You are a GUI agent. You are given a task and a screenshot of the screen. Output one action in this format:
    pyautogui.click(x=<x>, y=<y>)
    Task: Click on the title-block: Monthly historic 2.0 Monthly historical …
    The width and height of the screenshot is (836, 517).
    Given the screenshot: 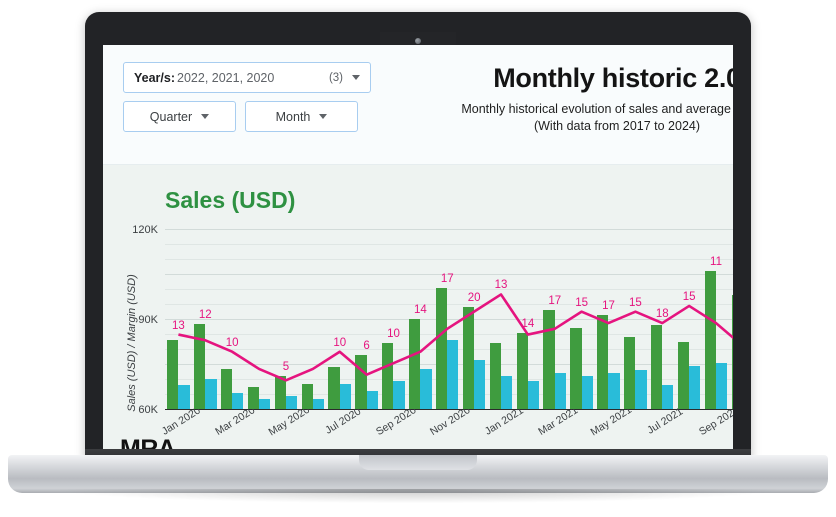 What is the action you would take?
    pyautogui.click(x=557, y=99)
    